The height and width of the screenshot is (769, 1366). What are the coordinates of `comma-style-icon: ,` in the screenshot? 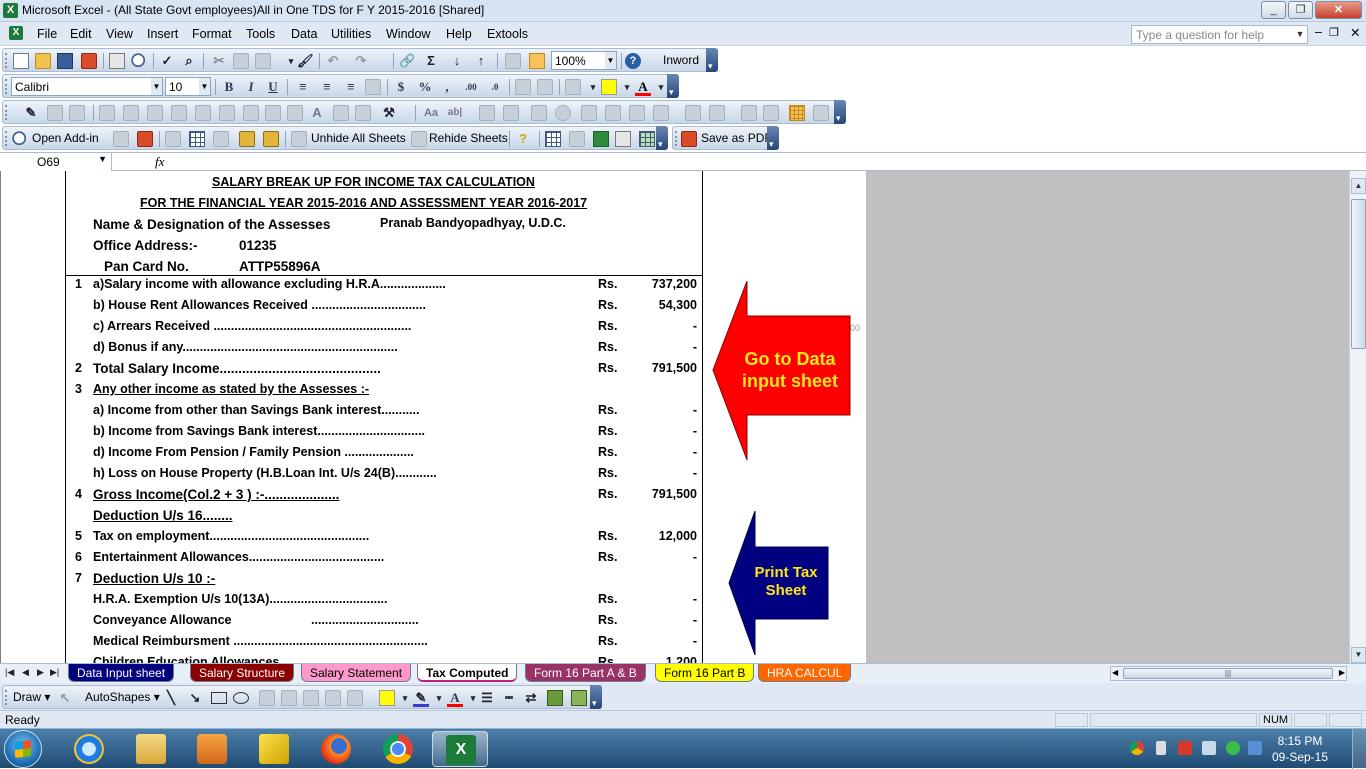 It's located at (447, 87).